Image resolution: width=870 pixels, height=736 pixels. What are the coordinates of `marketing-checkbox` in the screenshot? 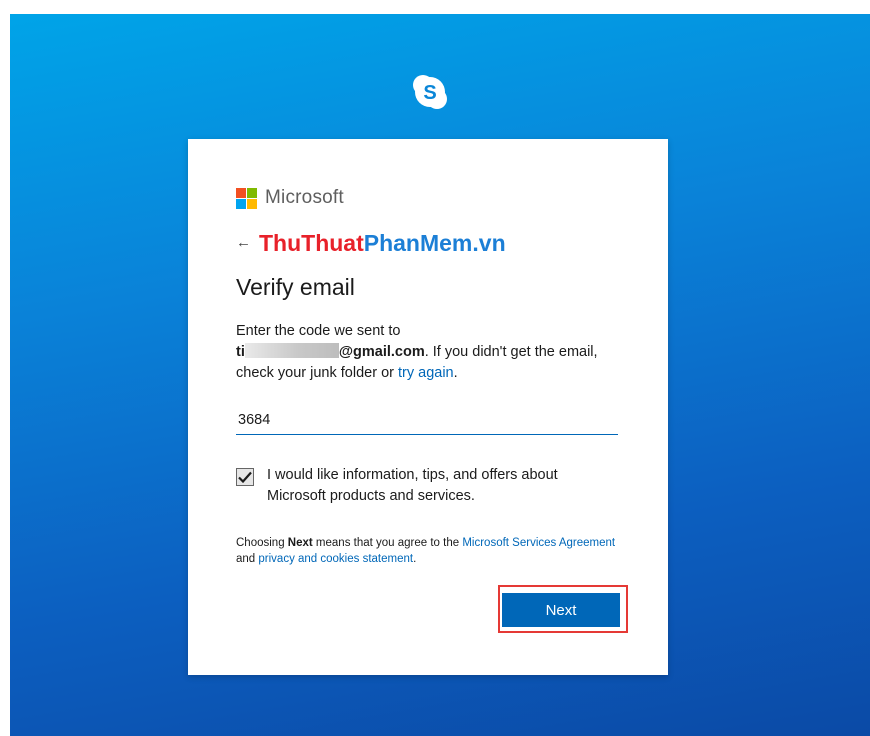 It's located at (245, 477).